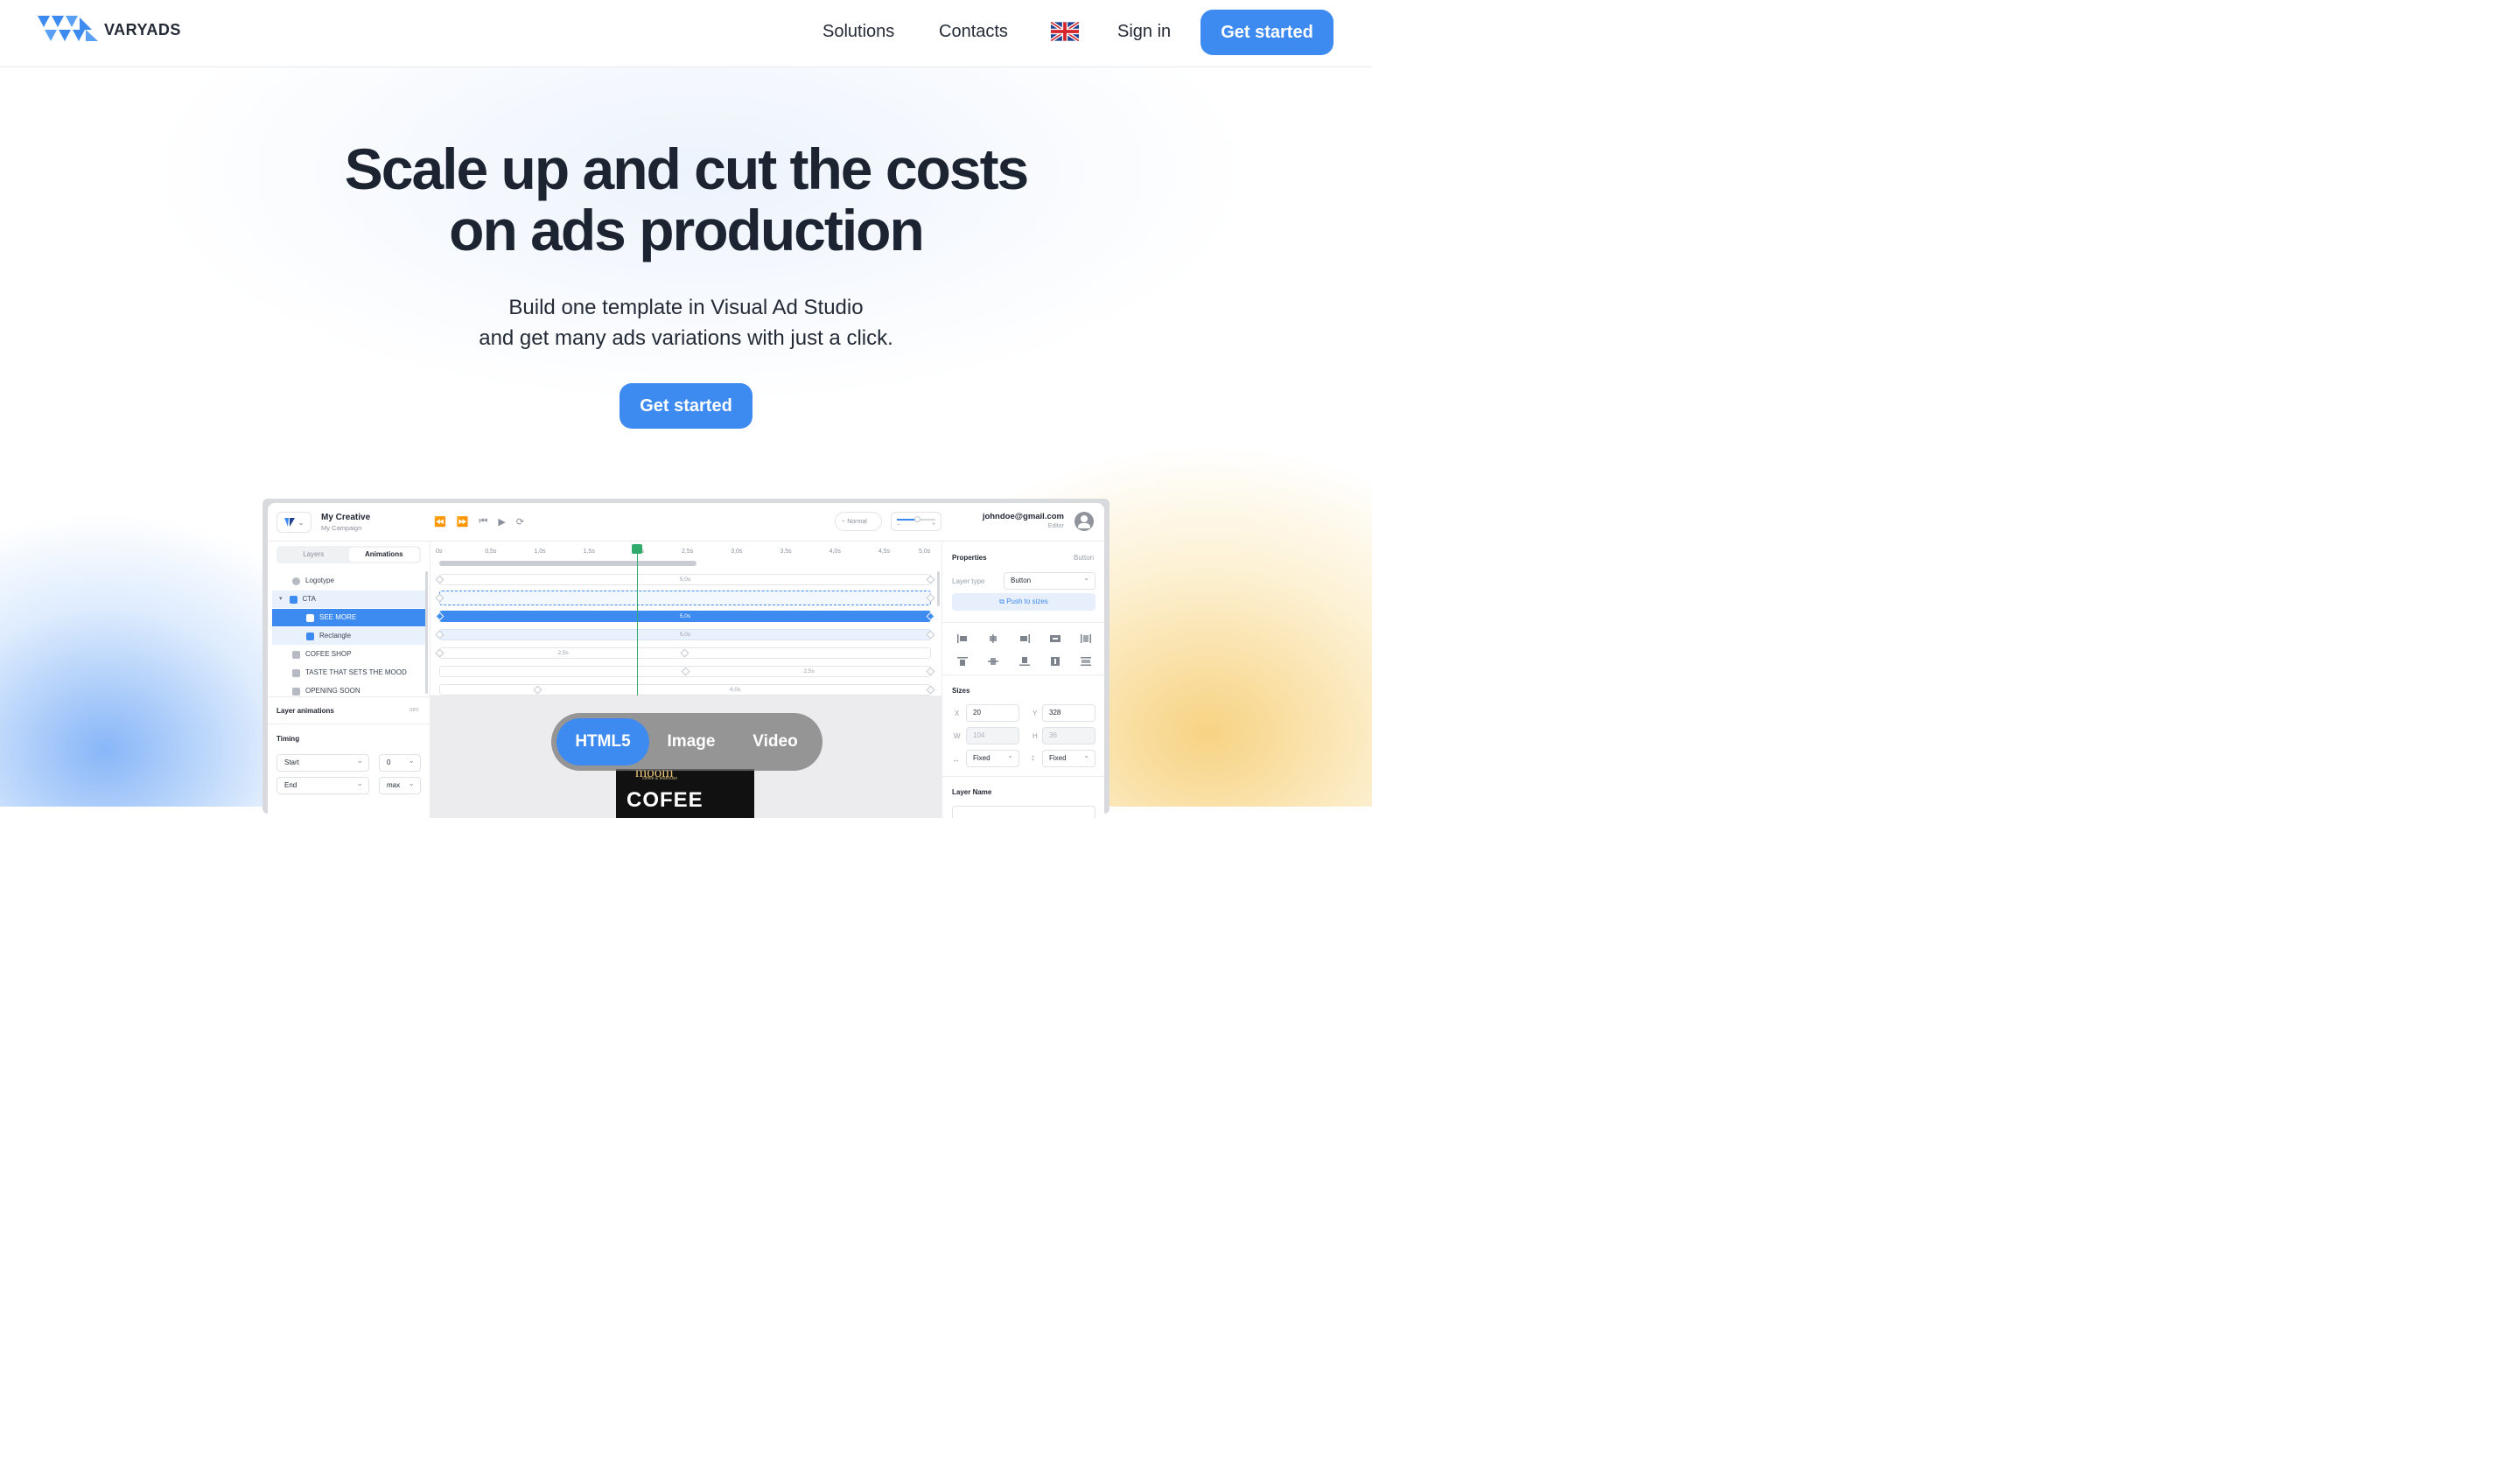 The height and width of the screenshot is (1482, 2520). What do you see at coordinates (962, 661) in the screenshot?
I see `align-top-icon` at bounding box center [962, 661].